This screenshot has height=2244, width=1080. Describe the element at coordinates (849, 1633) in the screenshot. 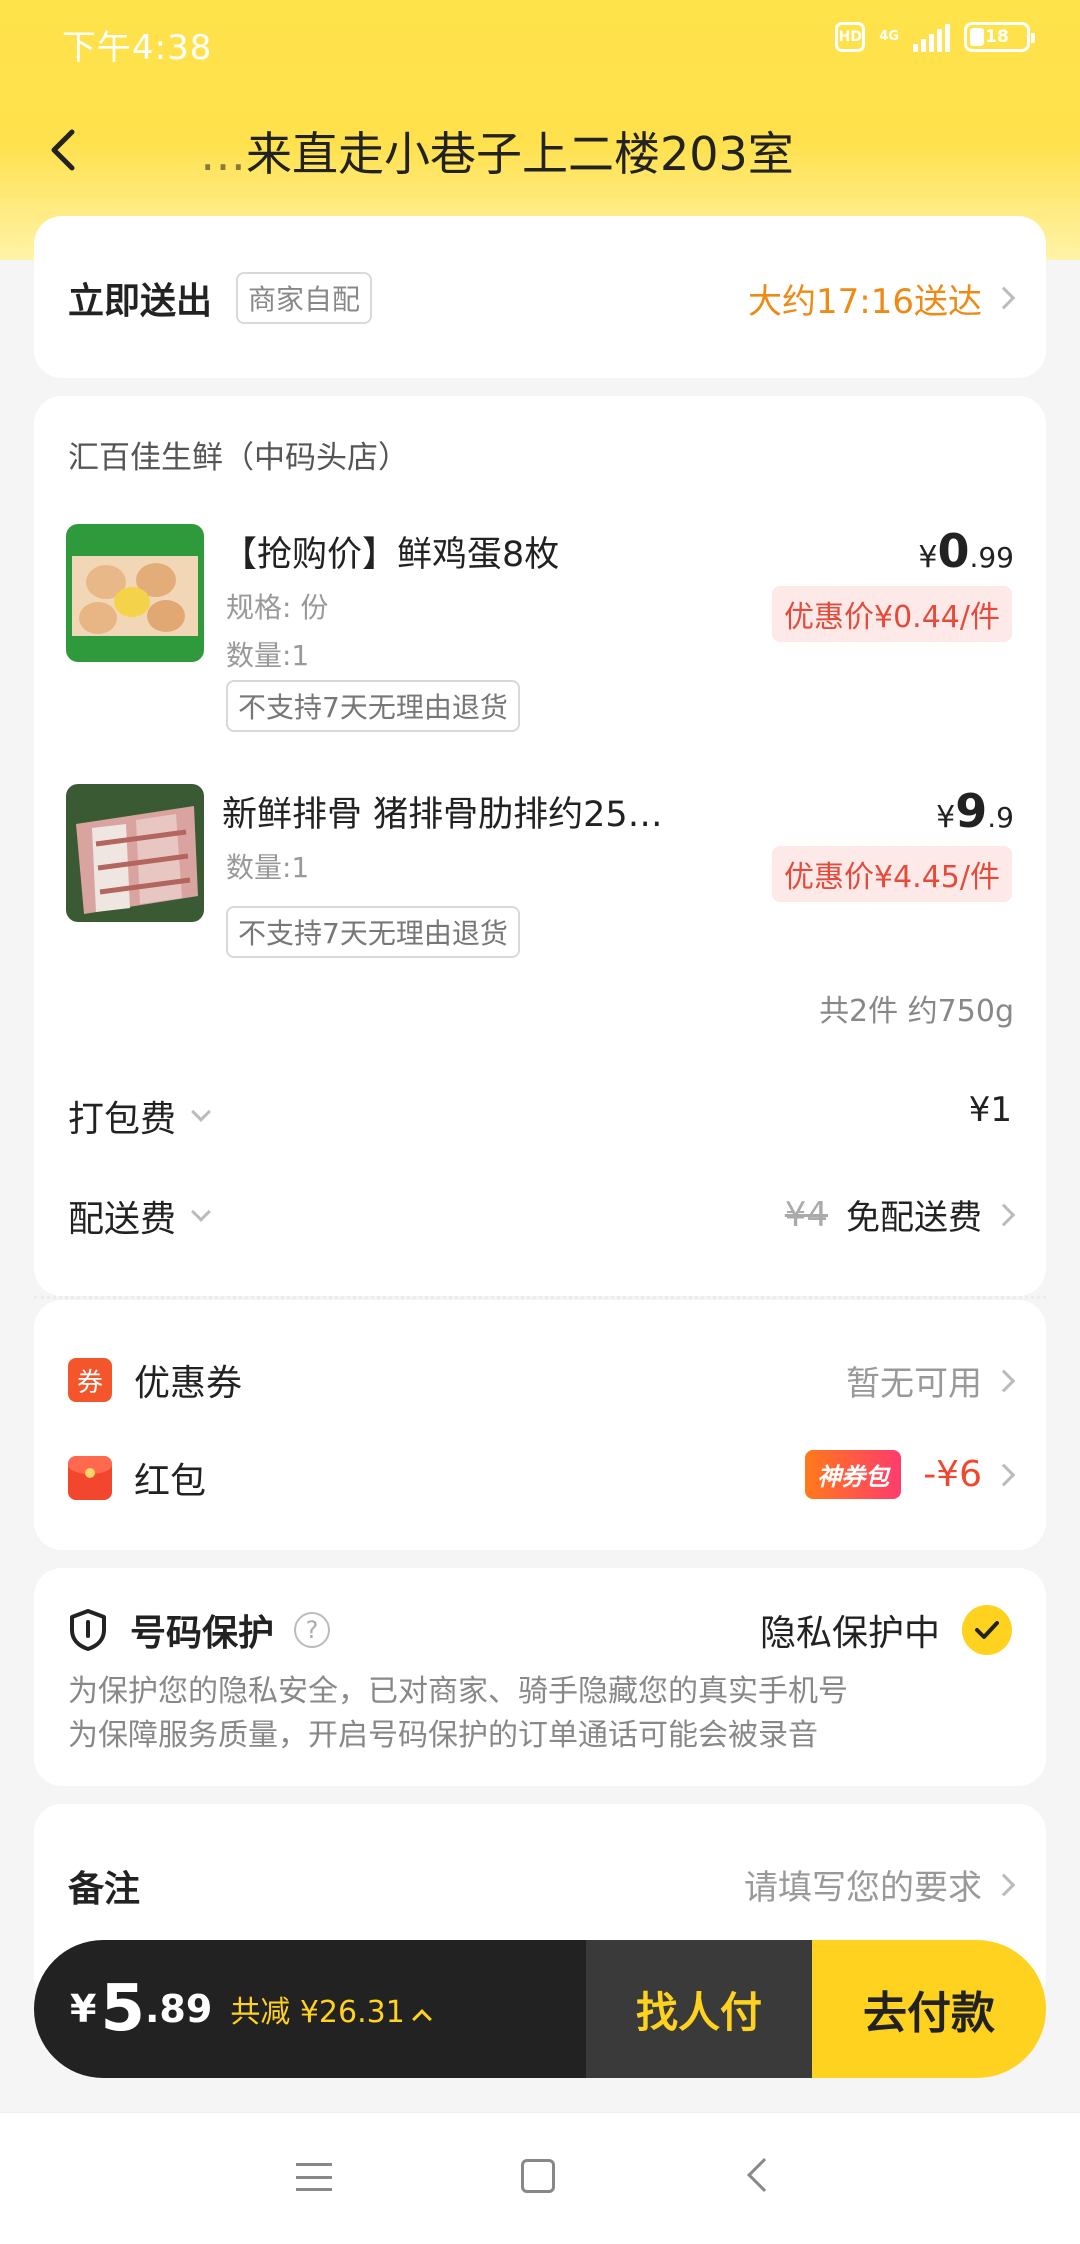

I see `privacy-status: 隐私保护中` at that location.